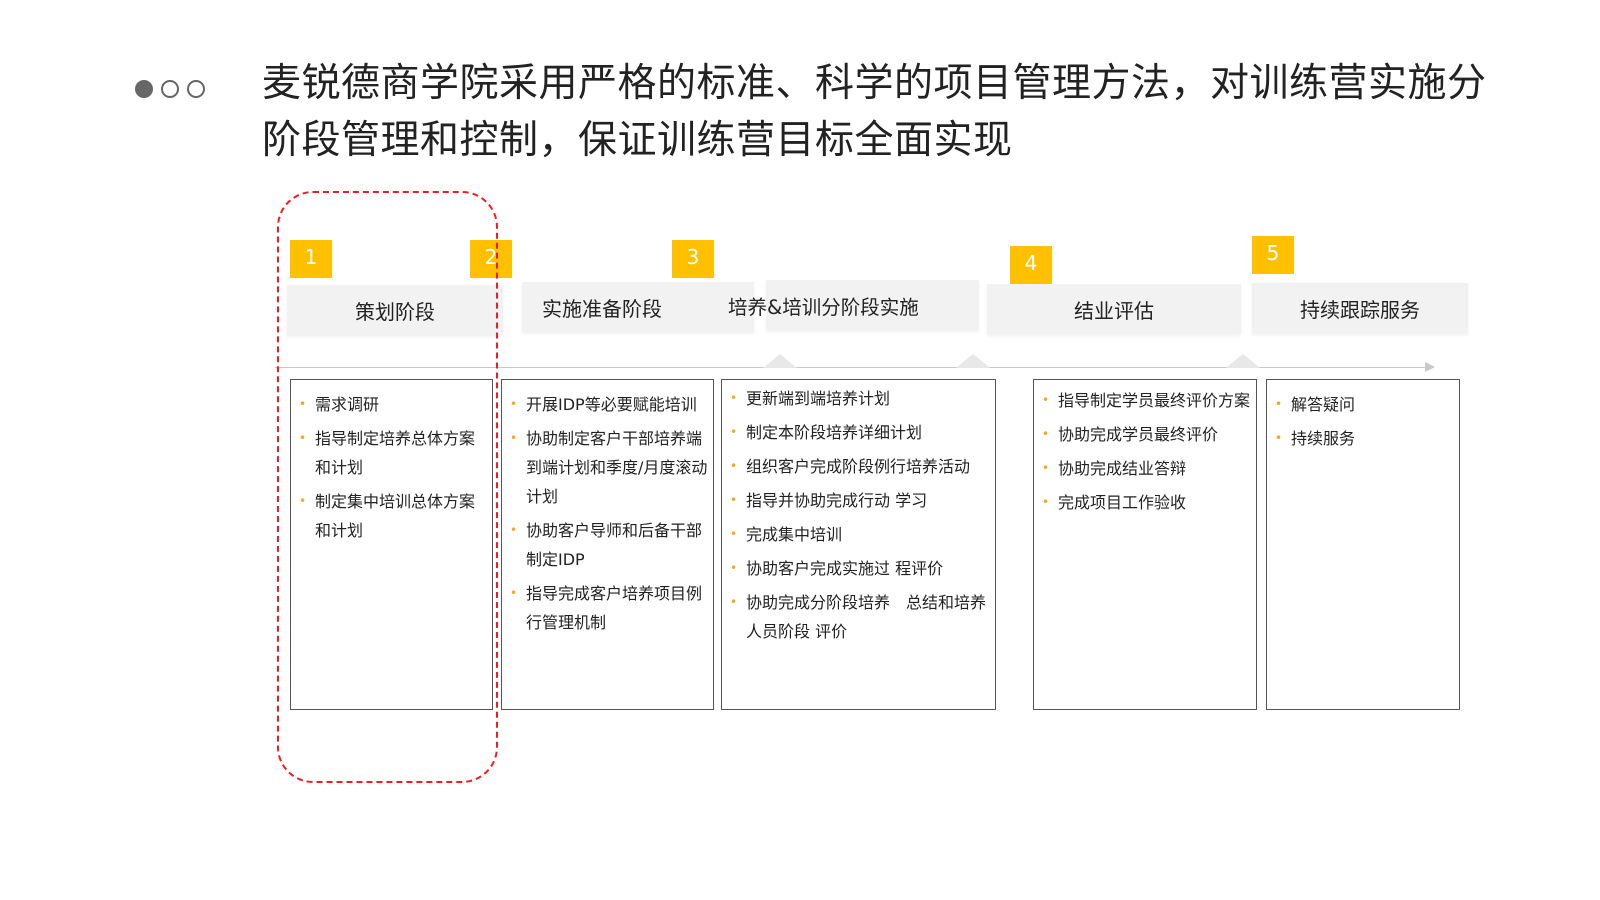  What do you see at coordinates (1360, 308) in the screenshot?
I see `stage-label-5: 持续跟踪服务` at bounding box center [1360, 308].